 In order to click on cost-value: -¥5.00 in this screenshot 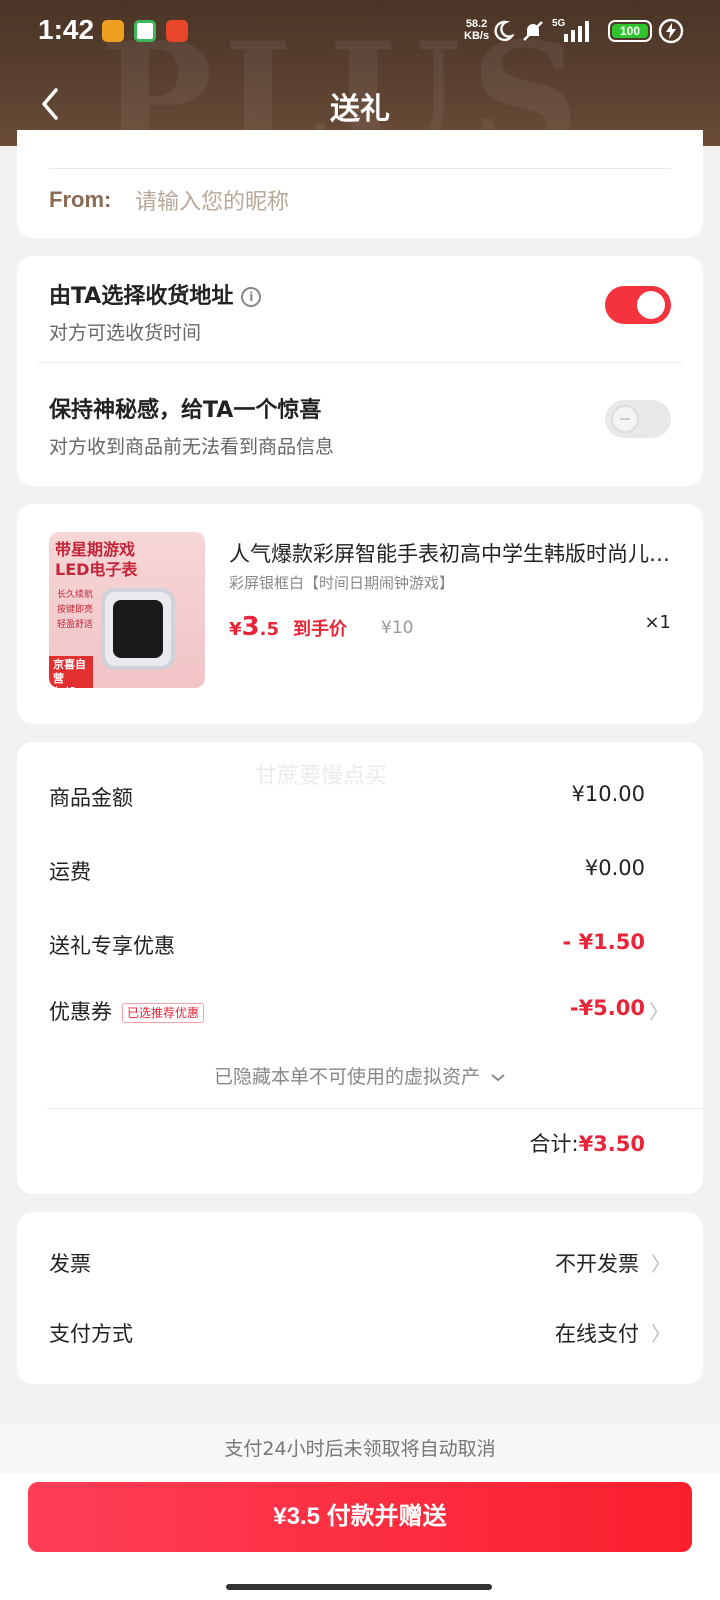, I will do `click(607, 1008)`.